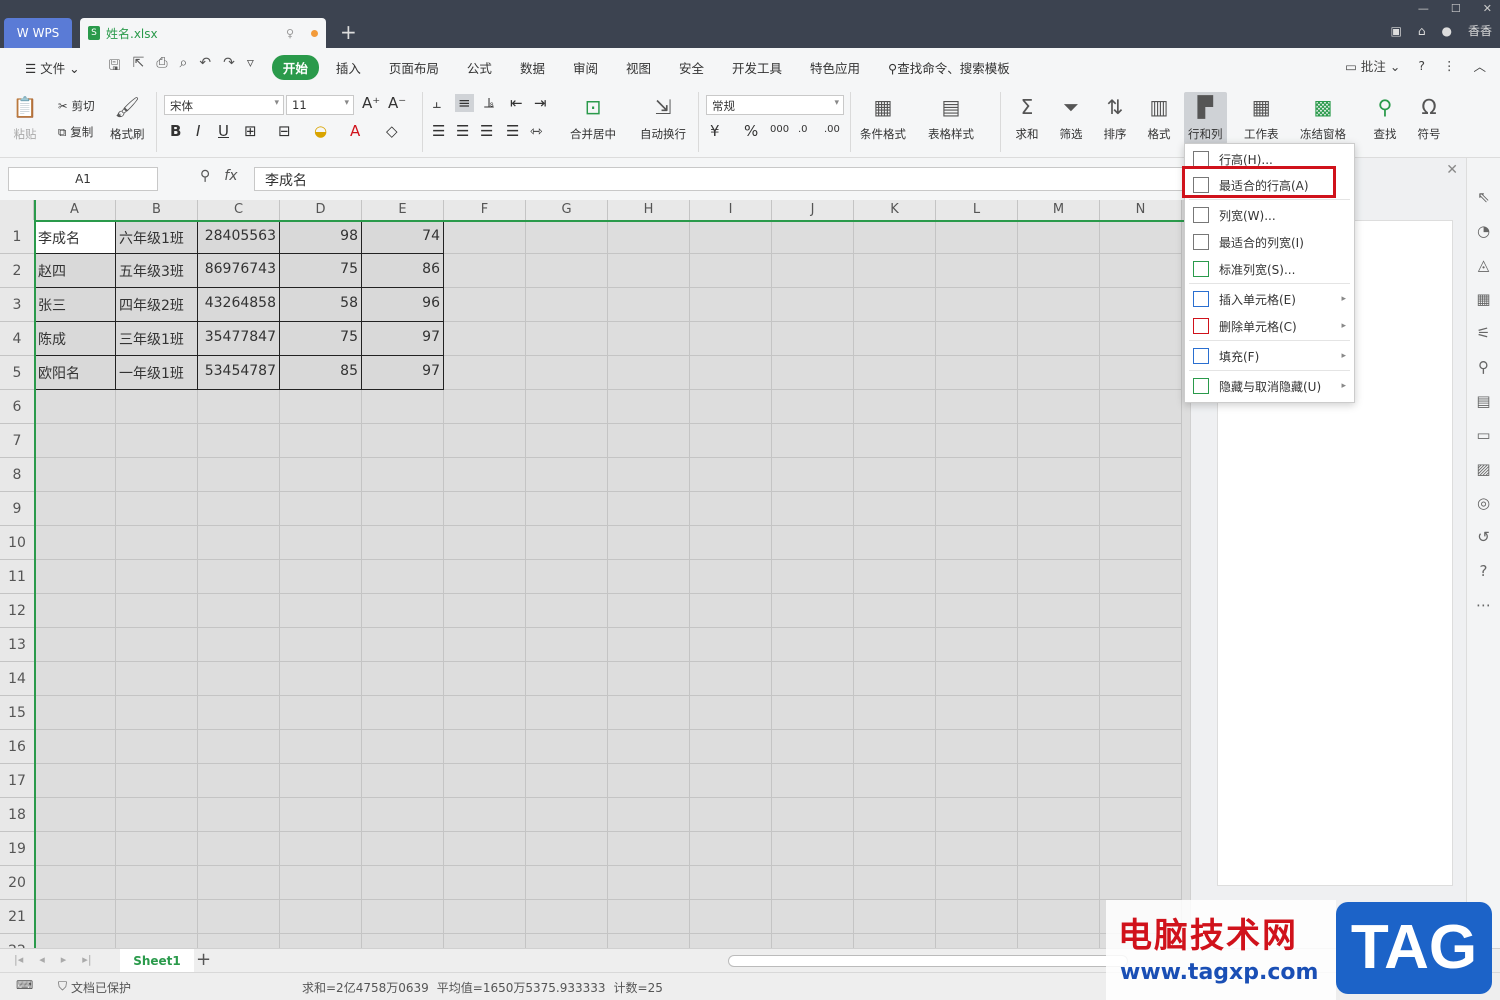 The height and width of the screenshot is (1000, 1500). Describe the element at coordinates (17, 849) in the screenshot. I see `row-header: 19` at that location.